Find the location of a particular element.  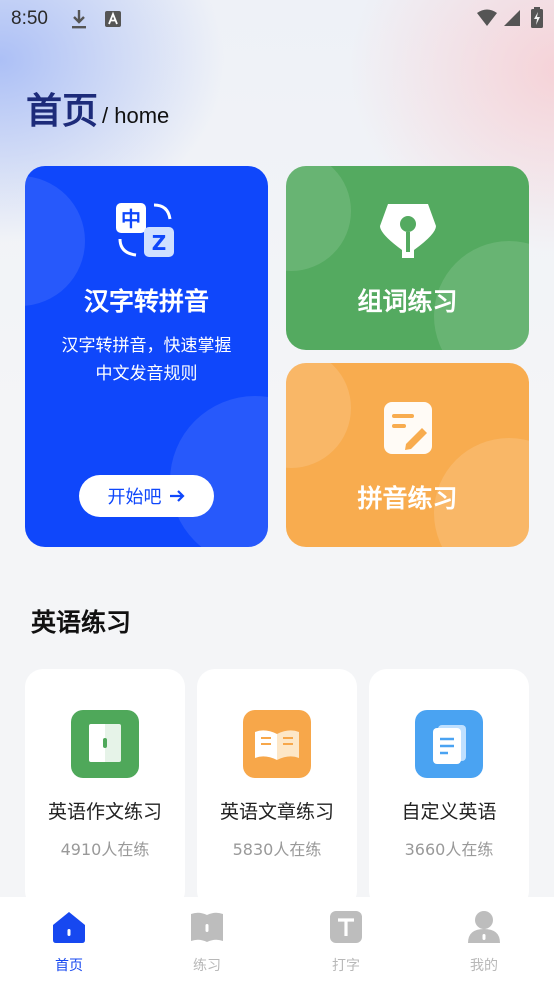

tab-practice-label: 练习 is located at coordinates (207, 966).